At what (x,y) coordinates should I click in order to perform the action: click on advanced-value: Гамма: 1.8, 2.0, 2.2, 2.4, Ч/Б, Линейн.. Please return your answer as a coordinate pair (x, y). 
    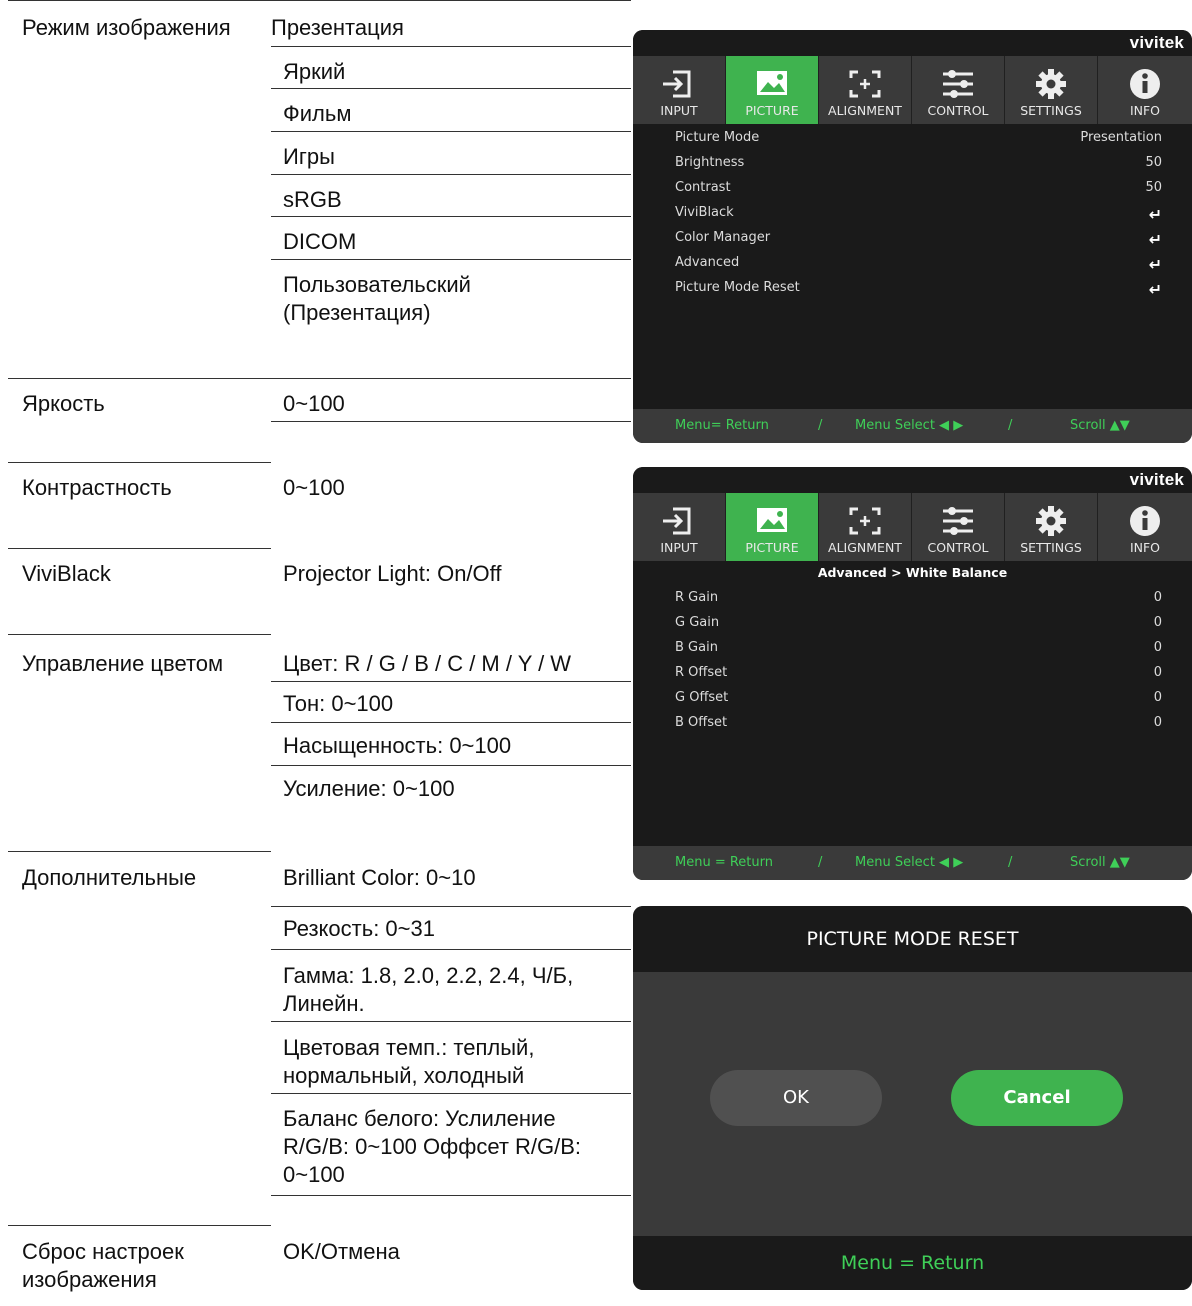
    Looking at the image, I should click on (428, 989).